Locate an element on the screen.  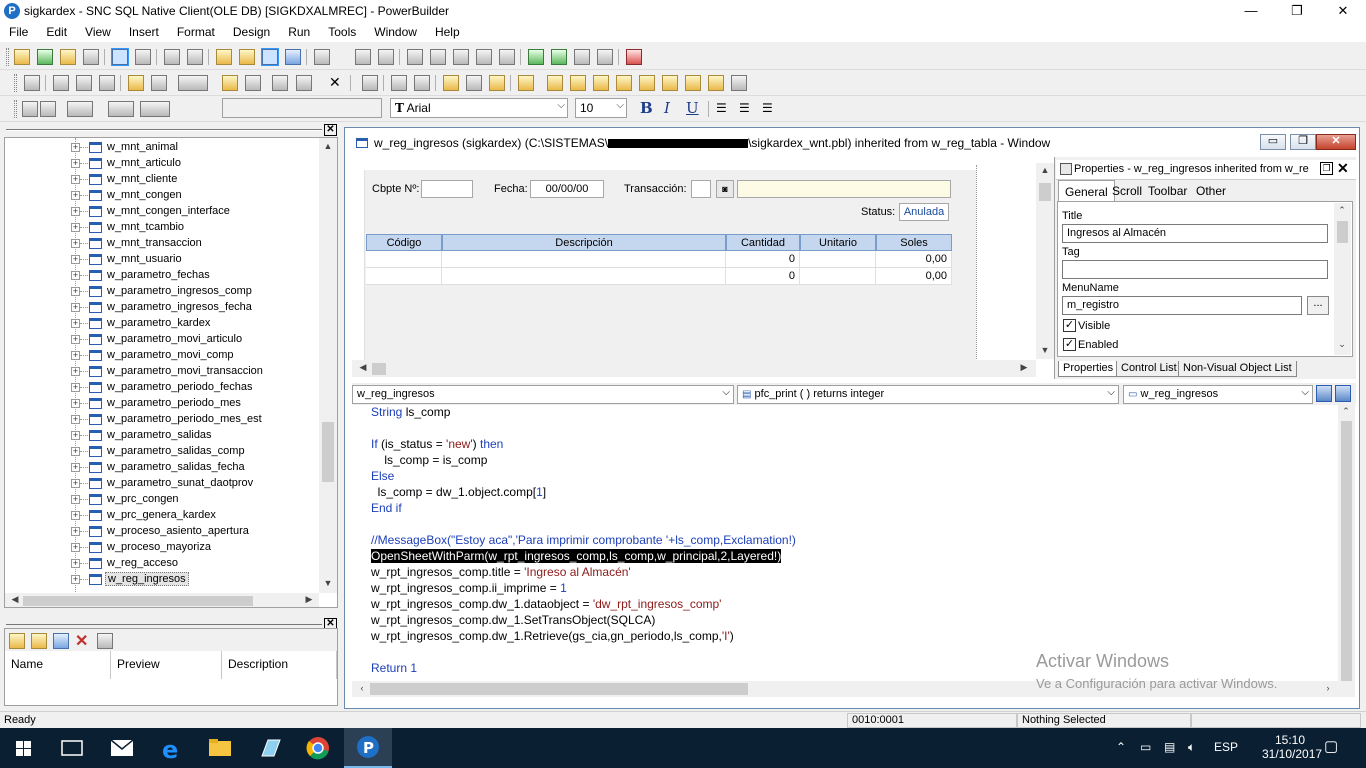
editor-vertical-scrollbar: ⌃ is located at coordinates (1346, 551).